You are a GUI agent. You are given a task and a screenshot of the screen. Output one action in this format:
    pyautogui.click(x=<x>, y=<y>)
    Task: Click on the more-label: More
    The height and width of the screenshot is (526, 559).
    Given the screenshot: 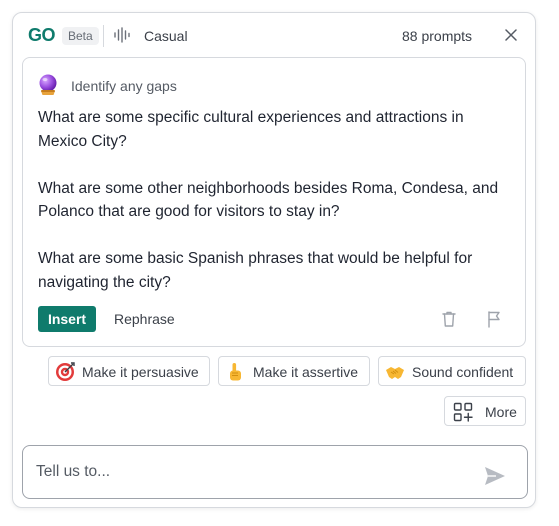 What is the action you would take?
    pyautogui.click(x=501, y=412)
    